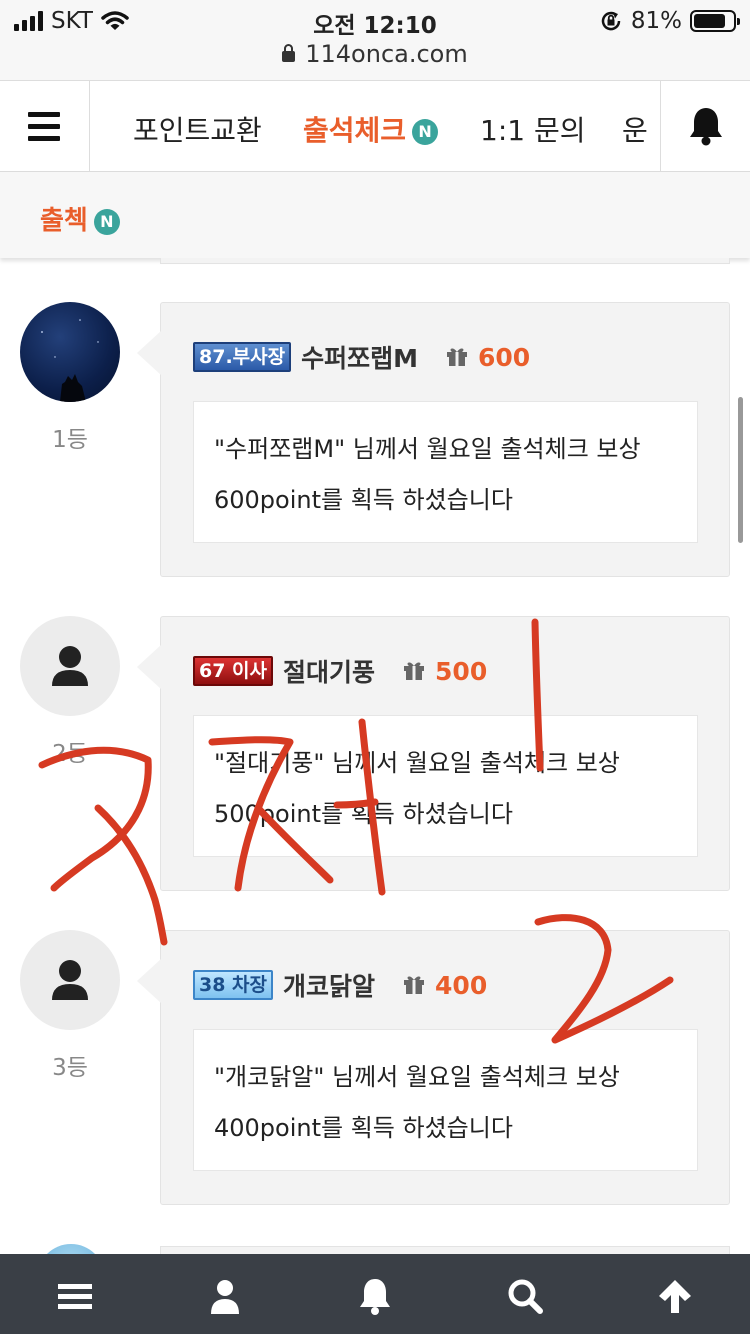  What do you see at coordinates (70, 440) in the screenshot?
I see `rank-label: 1등` at bounding box center [70, 440].